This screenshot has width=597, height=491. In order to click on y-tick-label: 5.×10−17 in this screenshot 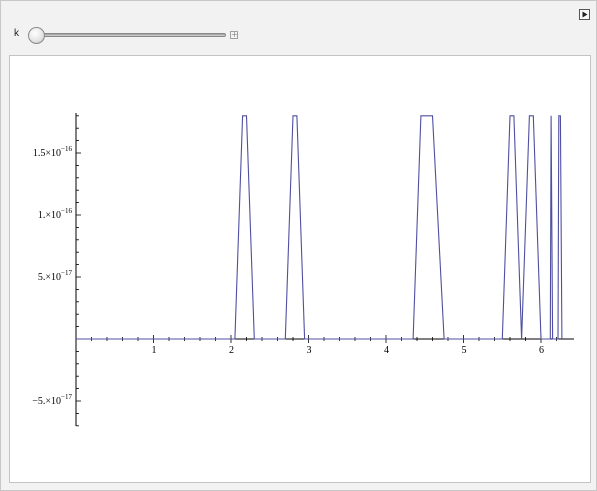, I will do `click(55, 276)`.